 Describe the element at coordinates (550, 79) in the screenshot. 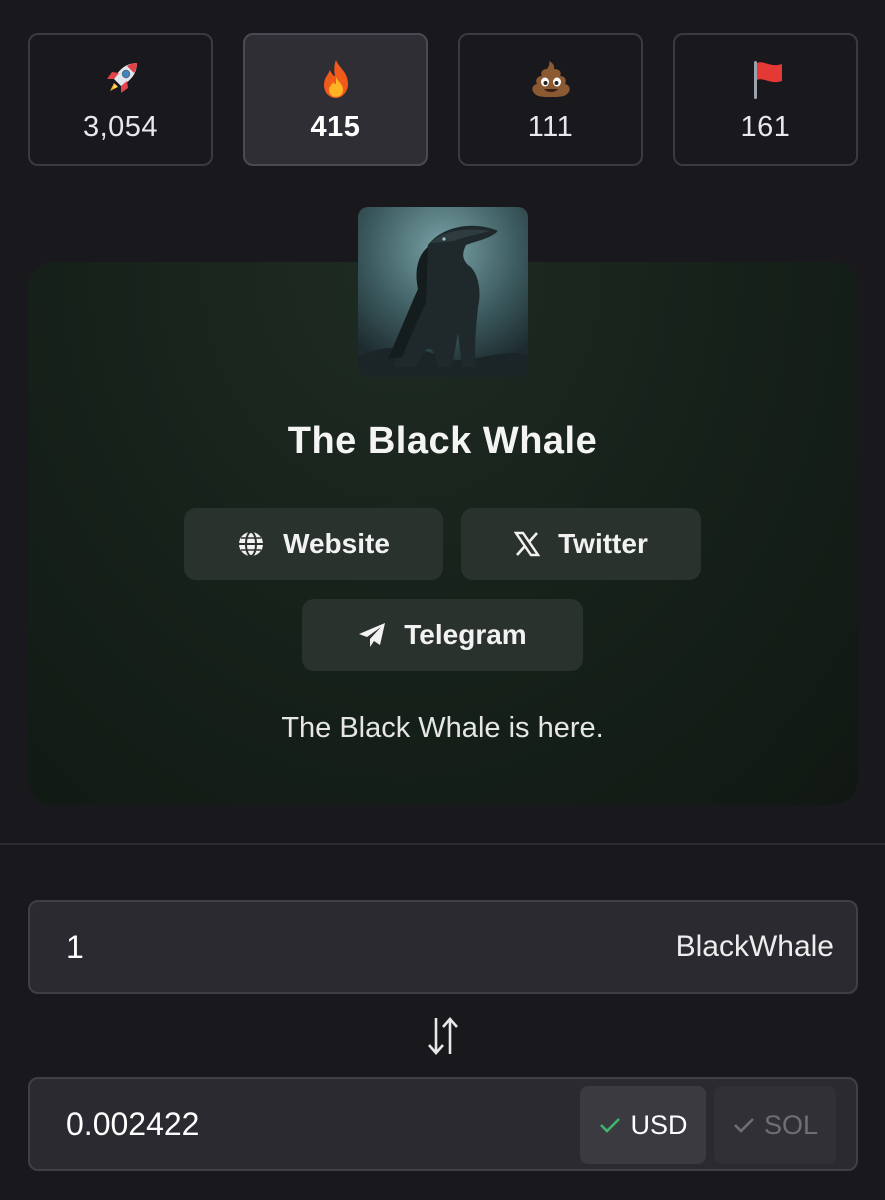

I see `poop-icon` at that location.